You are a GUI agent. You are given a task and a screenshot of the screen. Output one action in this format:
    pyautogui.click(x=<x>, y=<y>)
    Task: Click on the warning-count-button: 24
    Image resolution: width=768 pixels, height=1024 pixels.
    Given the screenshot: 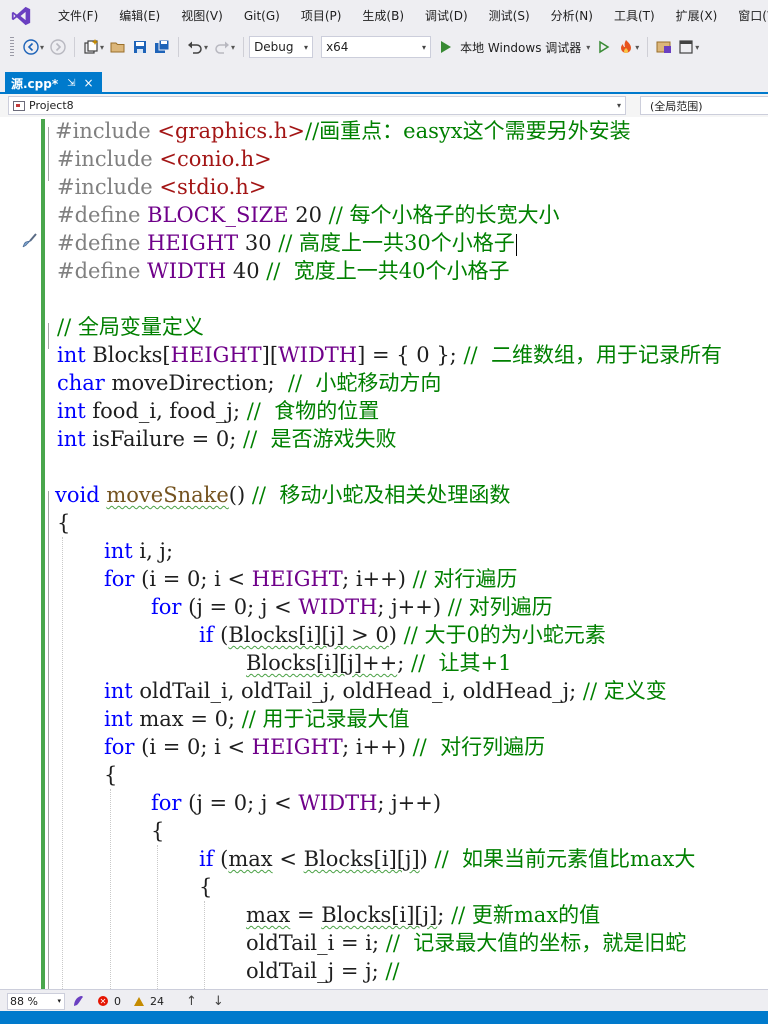 What is the action you would take?
    pyautogui.click(x=149, y=1001)
    